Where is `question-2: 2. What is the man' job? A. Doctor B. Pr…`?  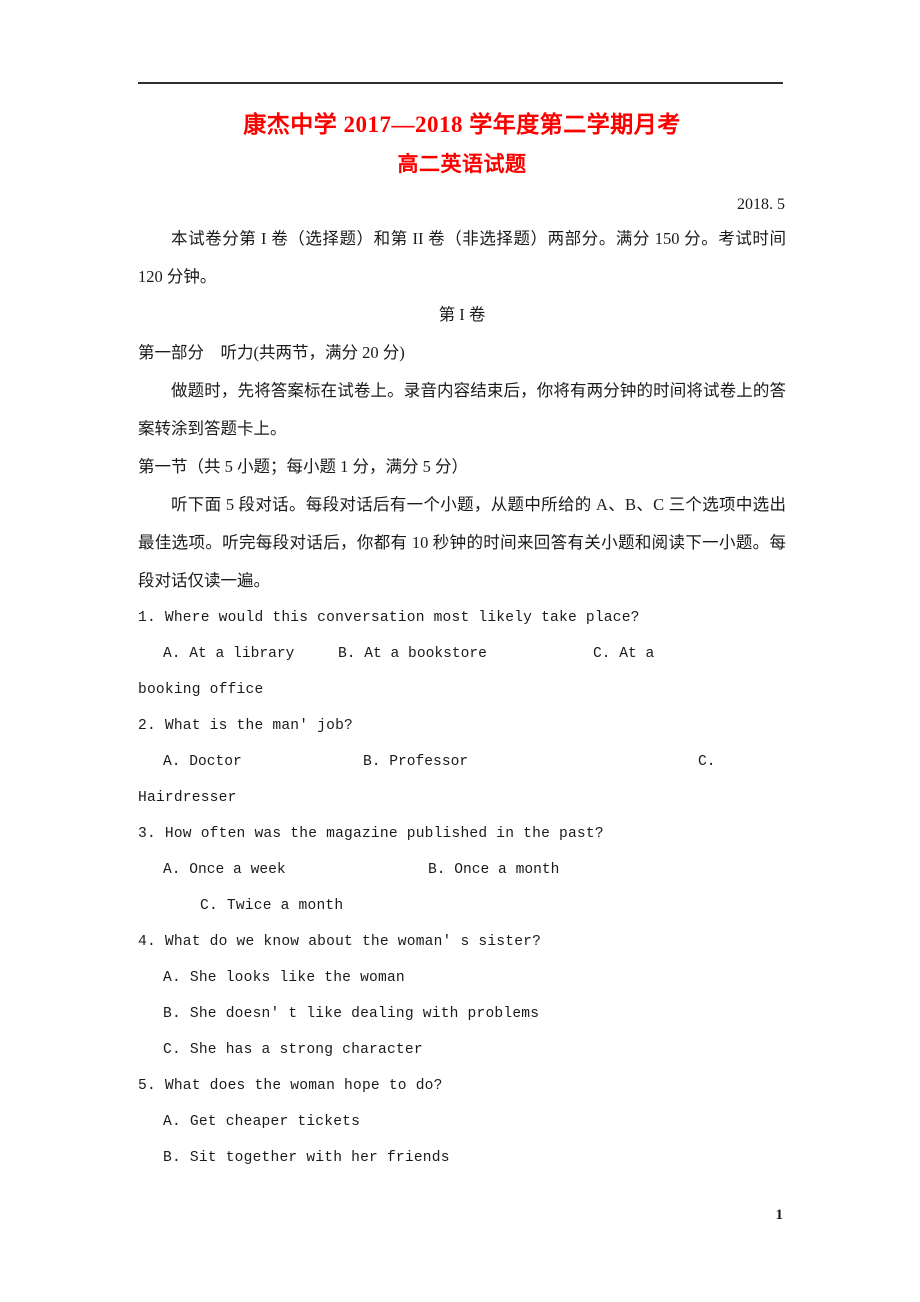
question-2: 2. What is the man' job? A. Doctor B. Pr… is located at coordinates (462, 762).